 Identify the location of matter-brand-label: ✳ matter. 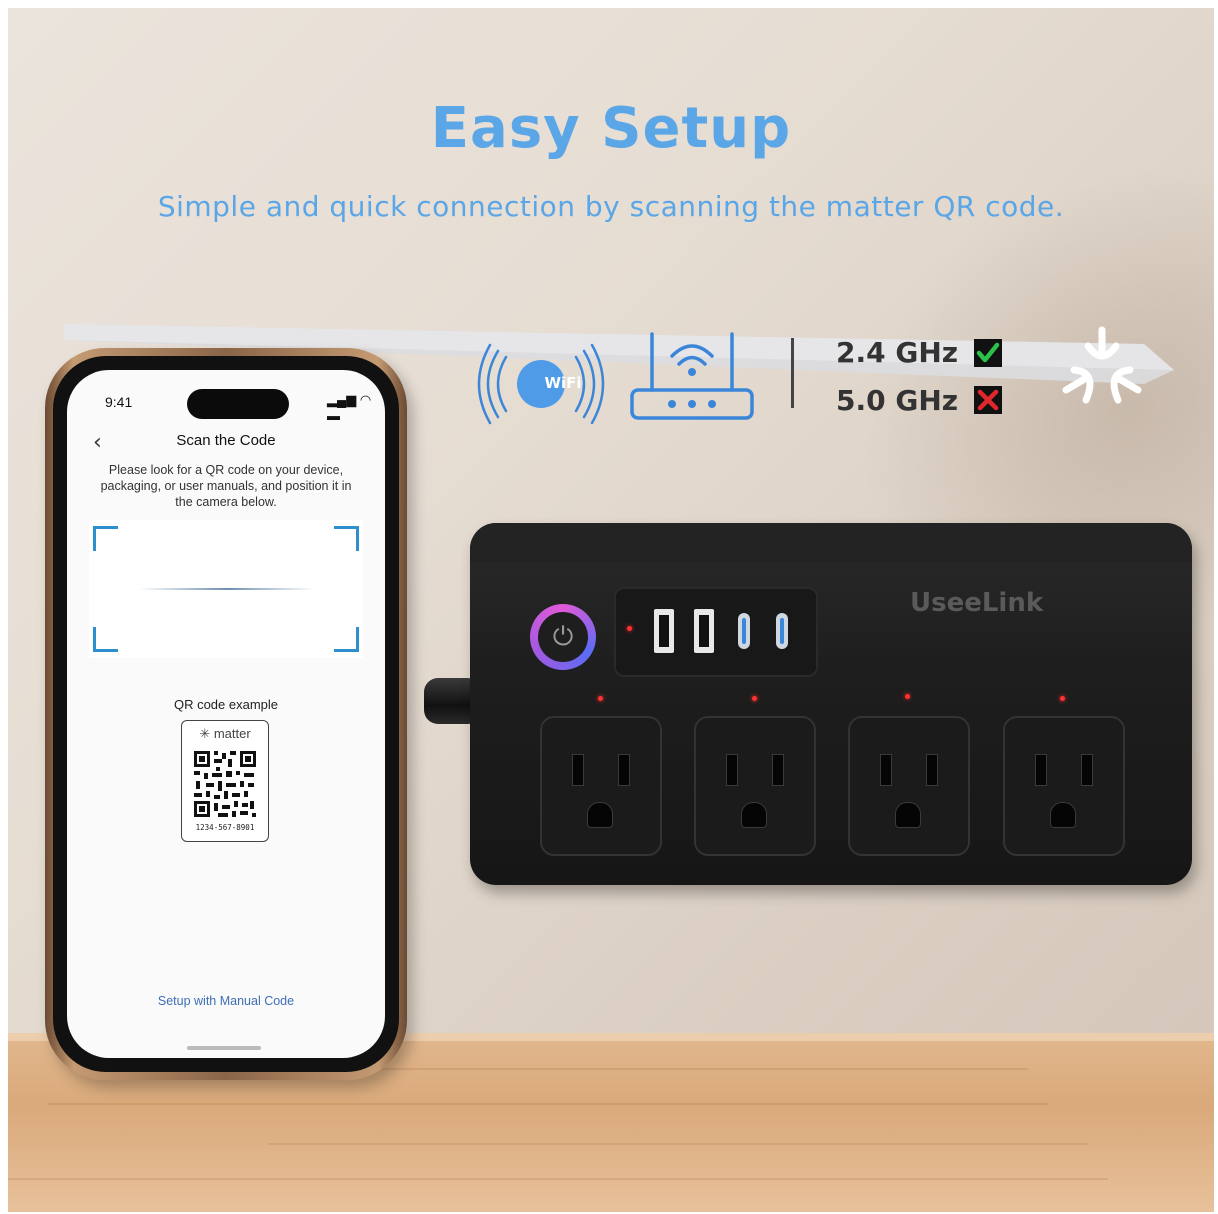
(225, 733).